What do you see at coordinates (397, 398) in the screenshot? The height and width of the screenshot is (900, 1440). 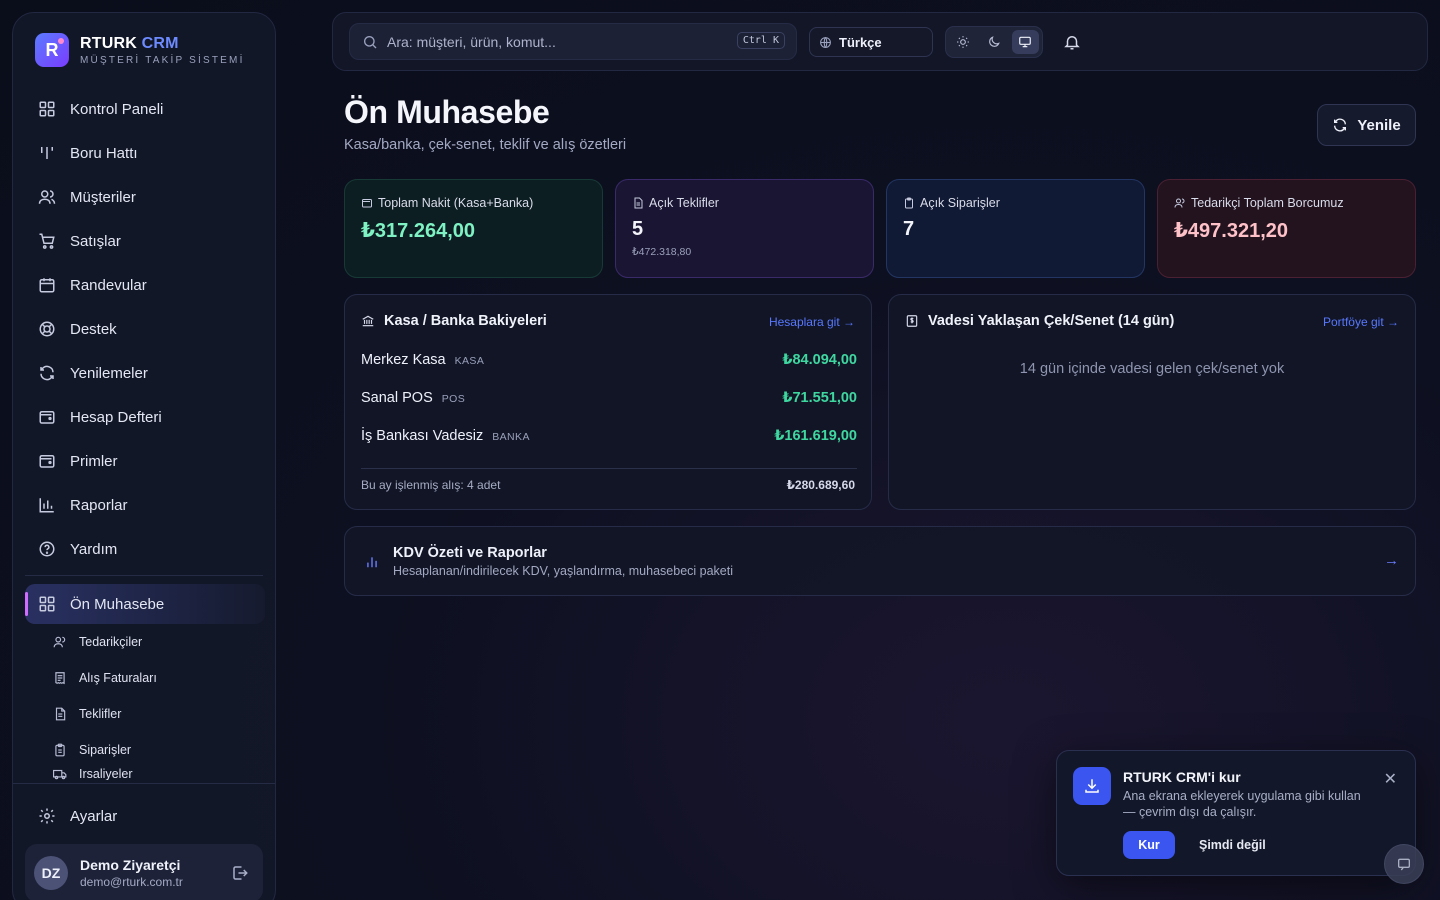 I see `account-name: Sanal POS` at bounding box center [397, 398].